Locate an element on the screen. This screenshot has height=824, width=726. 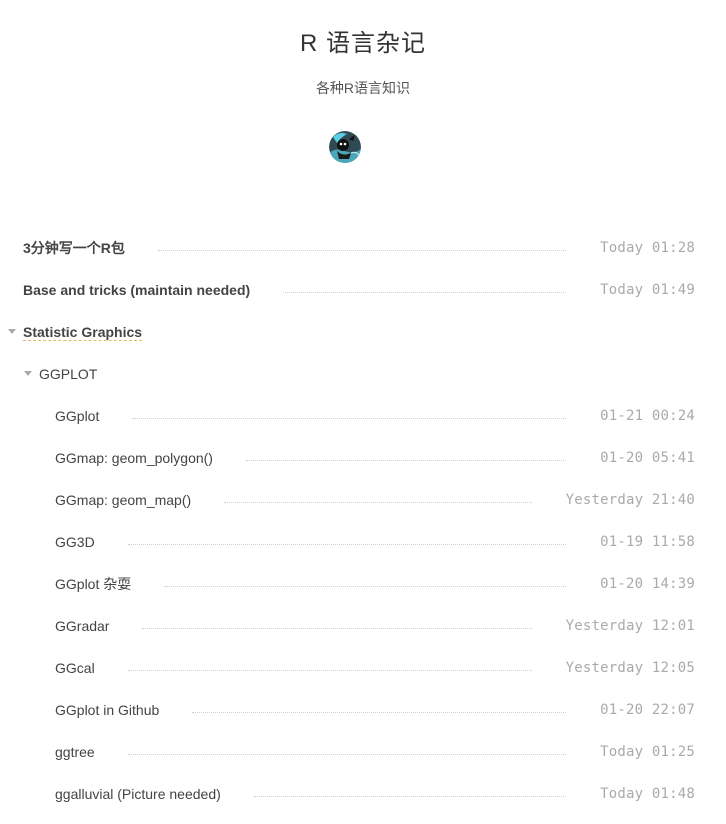
post-date: Today 01:49 is located at coordinates (647, 290).